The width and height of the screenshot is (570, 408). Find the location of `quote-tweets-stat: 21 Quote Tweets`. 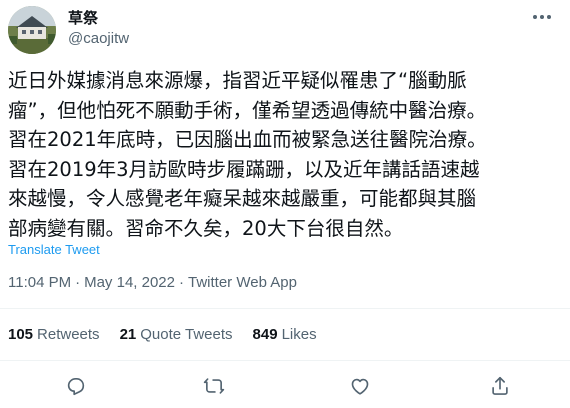

quote-tweets-stat: 21 Quote Tweets is located at coordinates (176, 334).